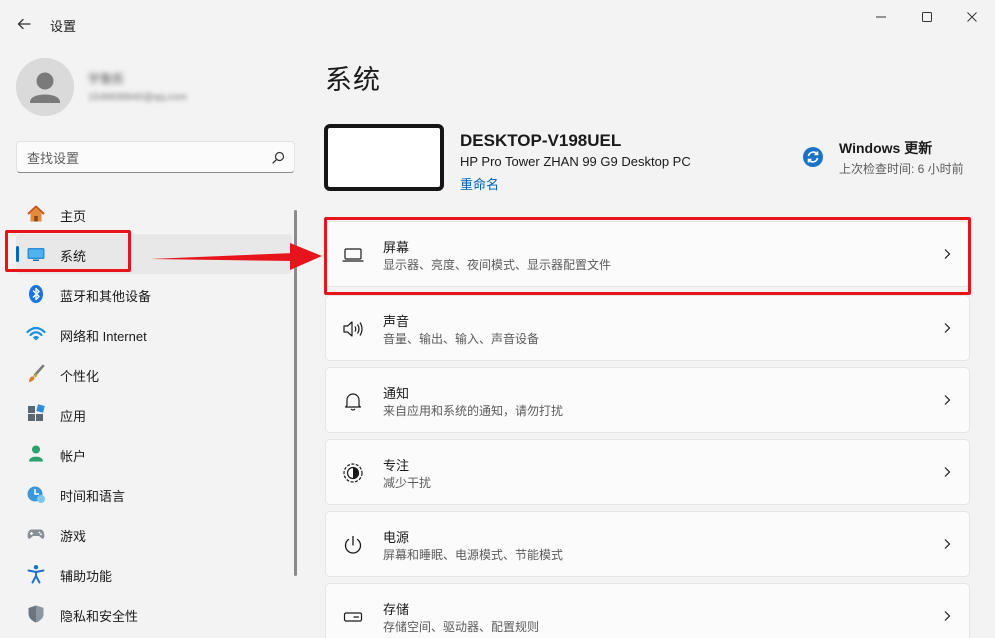 The height and width of the screenshot is (638, 995). What do you see at coordinates (647, 472) in the screenshot?
I see `setting-card-focus: 专注 减少干扰` at bounding box center [647, 472].